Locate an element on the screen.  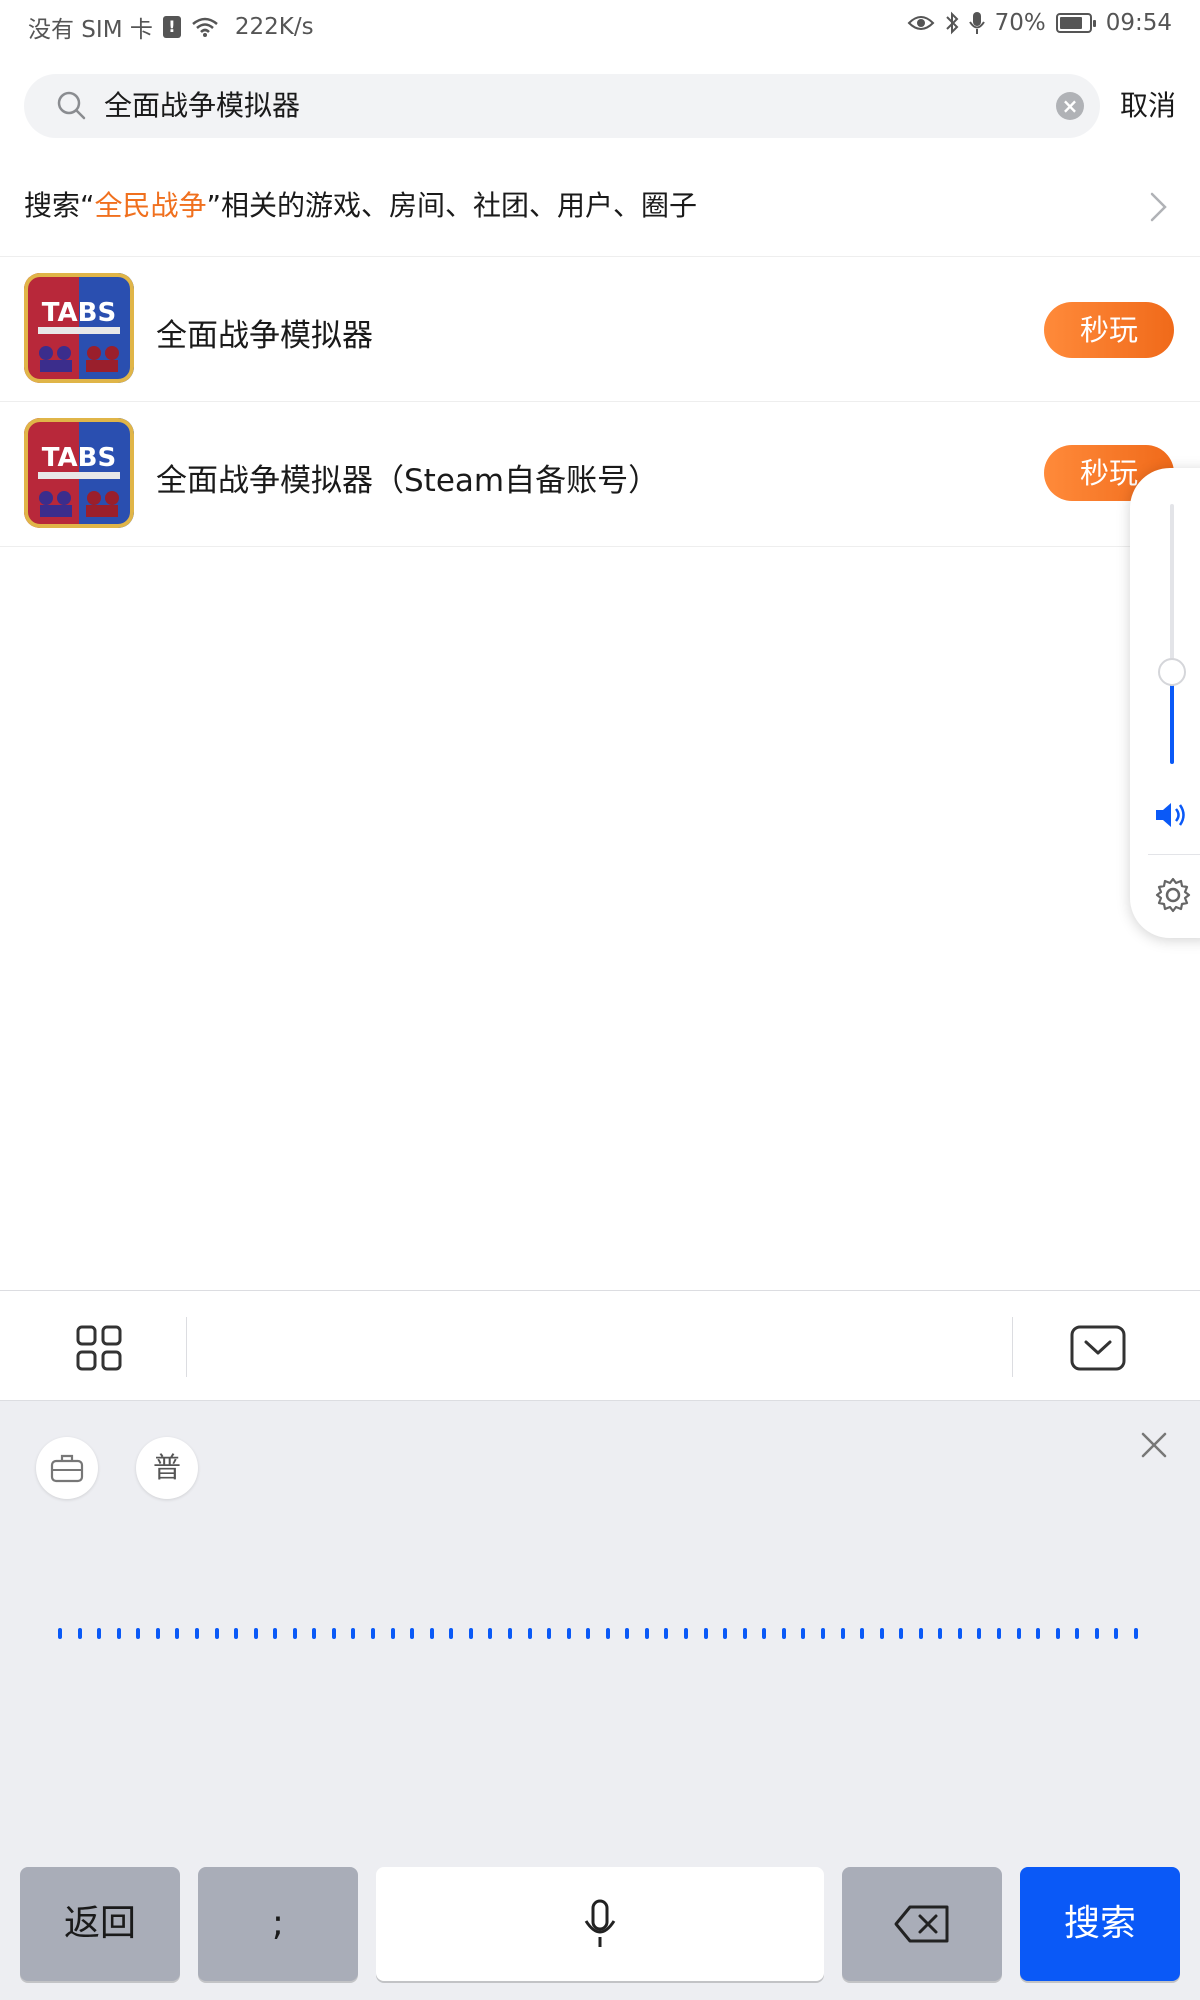
eye-icon is located at coordinates (920, 23).